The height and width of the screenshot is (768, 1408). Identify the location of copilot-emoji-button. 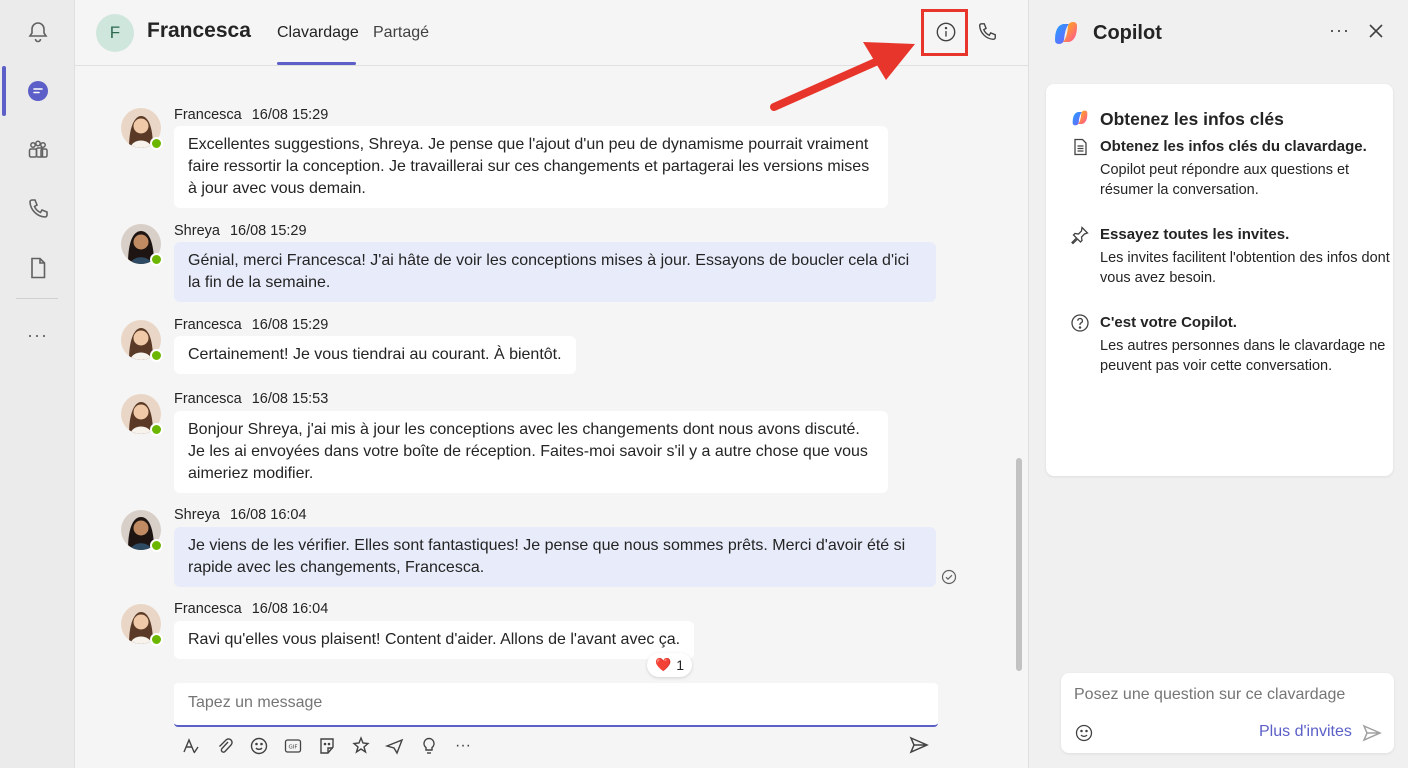
(1084, 733).